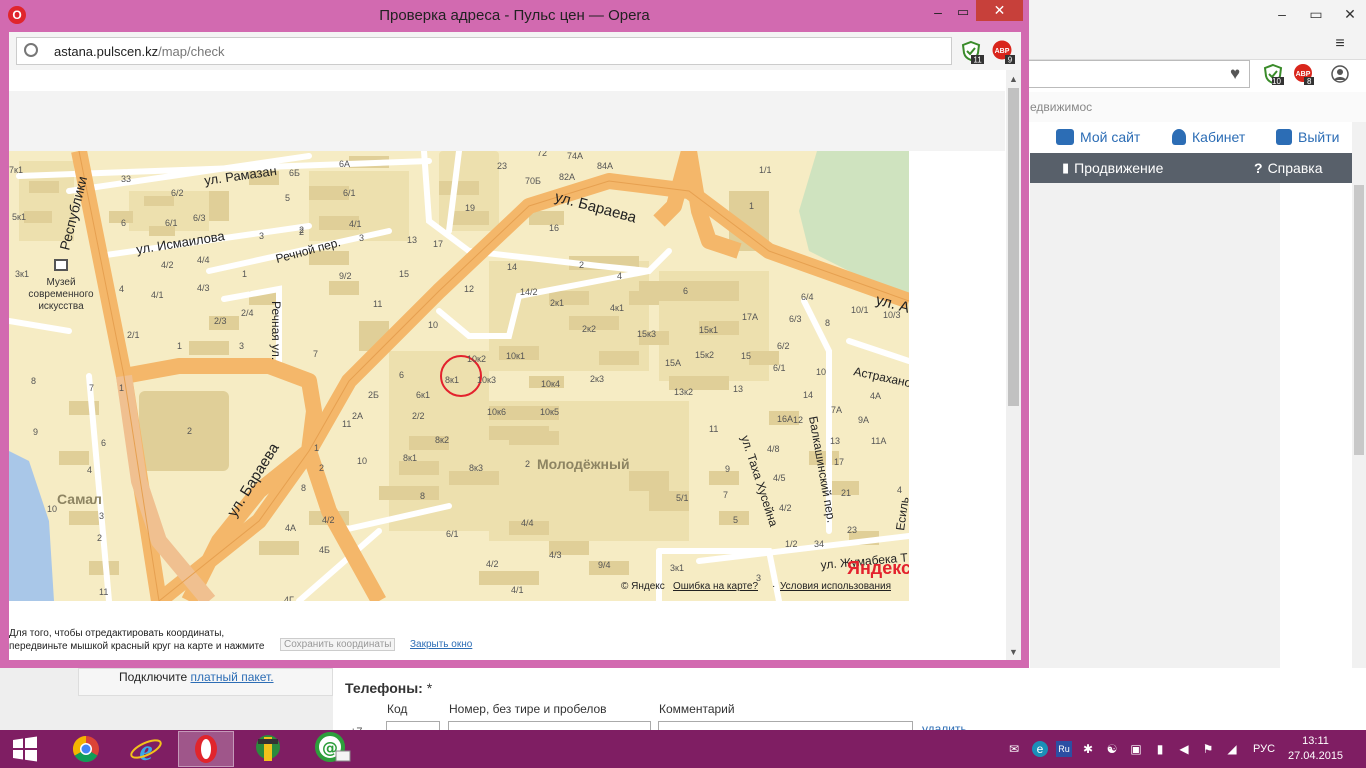  What do you see at coordinates (863, 420) in the screenshot?
I see `svg-text: 9А` at bounding box center [863, 420].